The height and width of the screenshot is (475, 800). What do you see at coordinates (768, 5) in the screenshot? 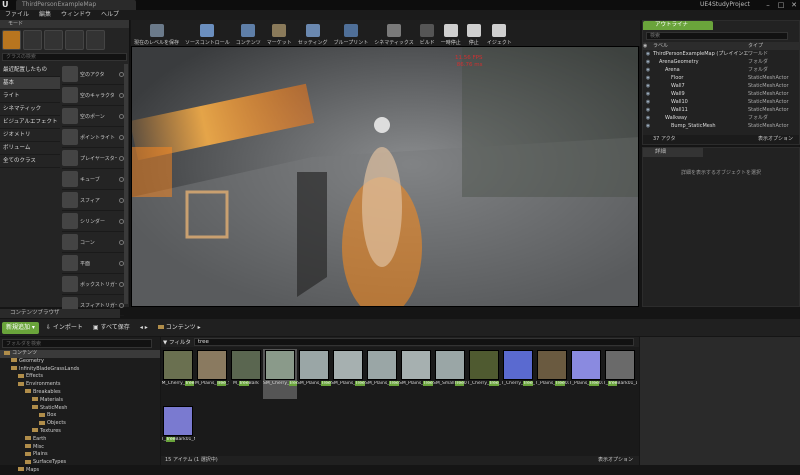
I see `minimize-icon: –` at bounding box center [768, 5].